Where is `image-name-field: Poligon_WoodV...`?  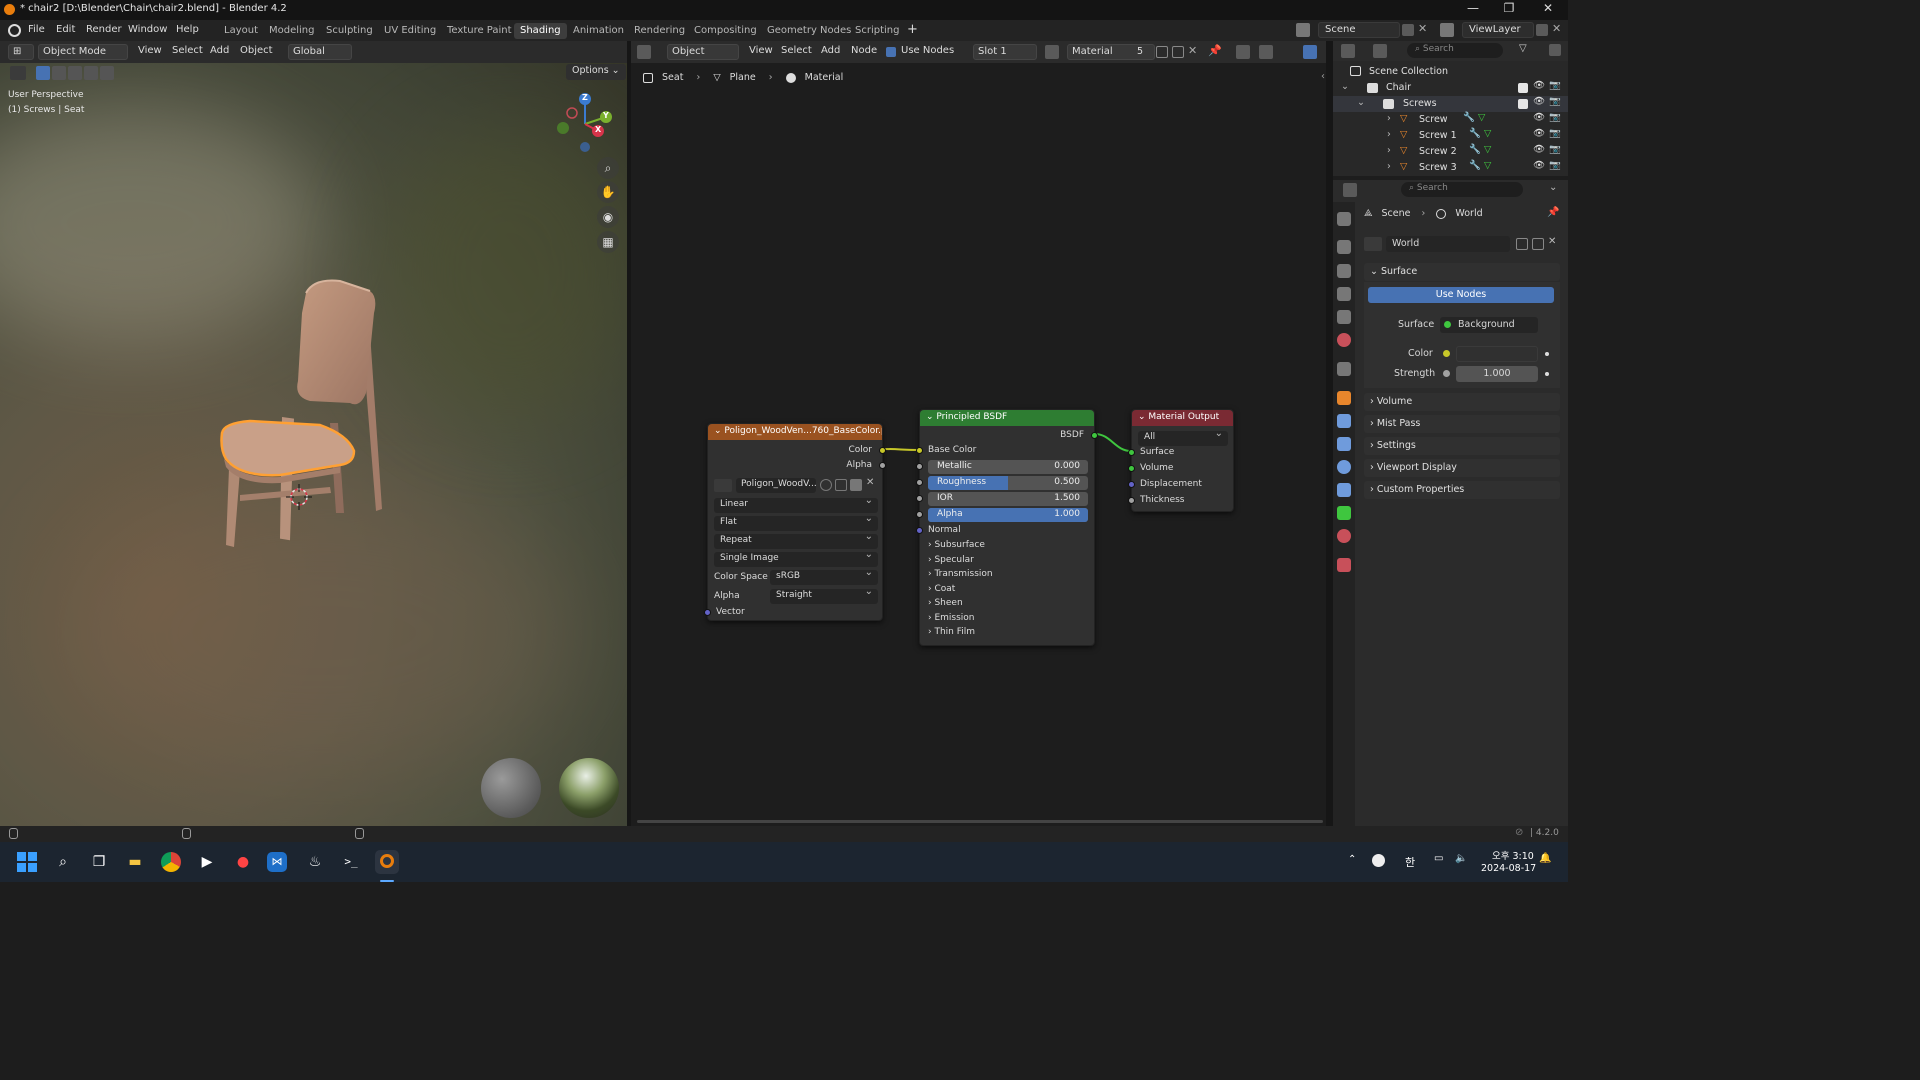
image-name-field: Poligon_WoodV... is located at coordinates (776, 485).